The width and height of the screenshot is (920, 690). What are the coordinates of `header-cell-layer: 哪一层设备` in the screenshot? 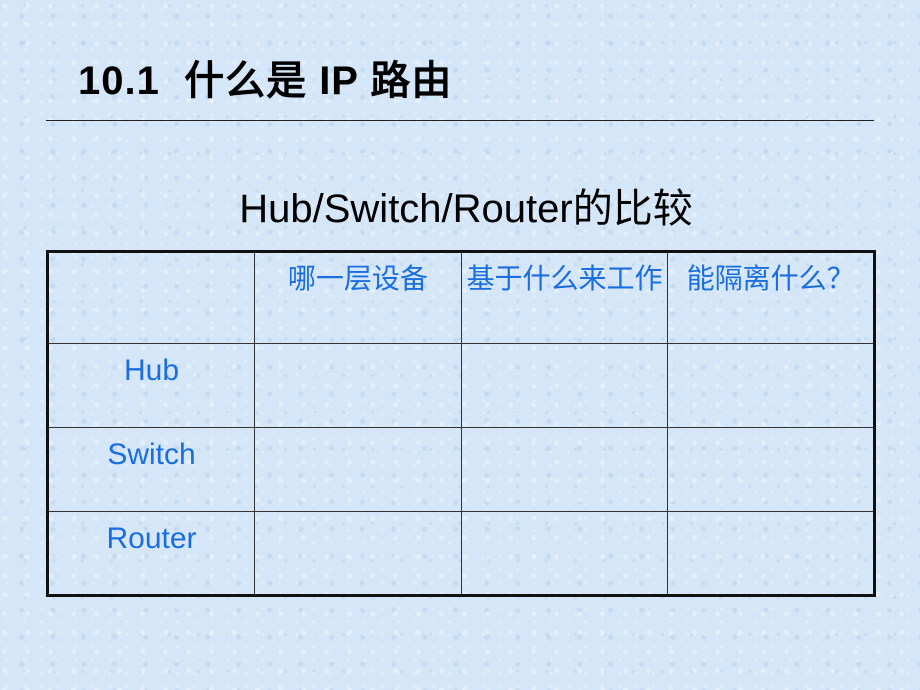 It's located at (358, 297).